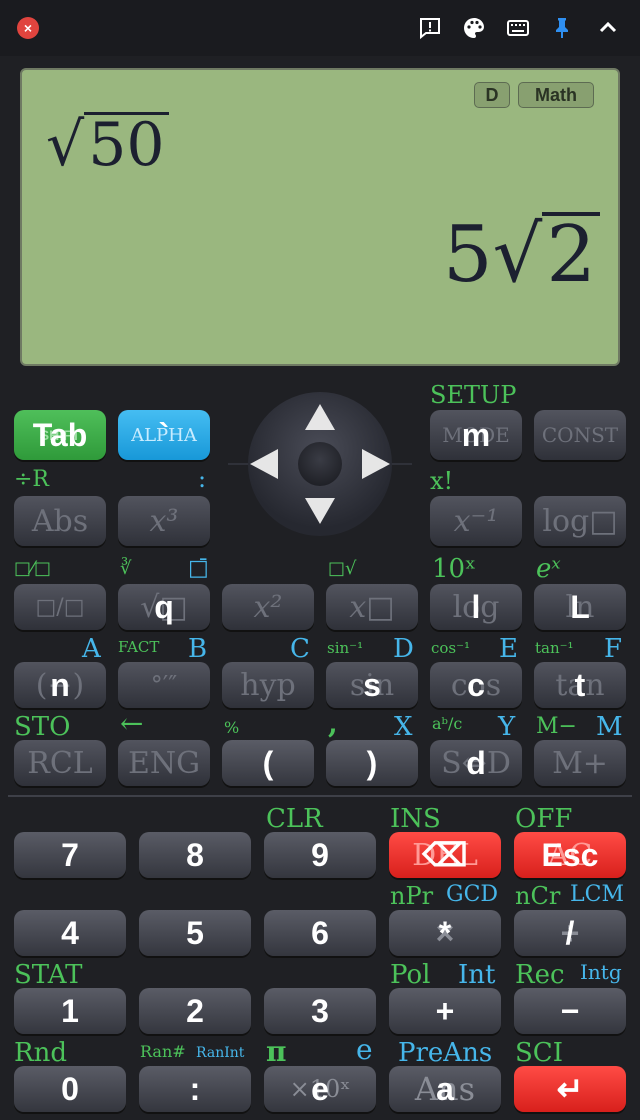 The height and width of the screenshot is (1120, 640). Describe the element at coordinates (476, 521) in the screenshot. I see `inverse-key: x⁻¹` at that location.